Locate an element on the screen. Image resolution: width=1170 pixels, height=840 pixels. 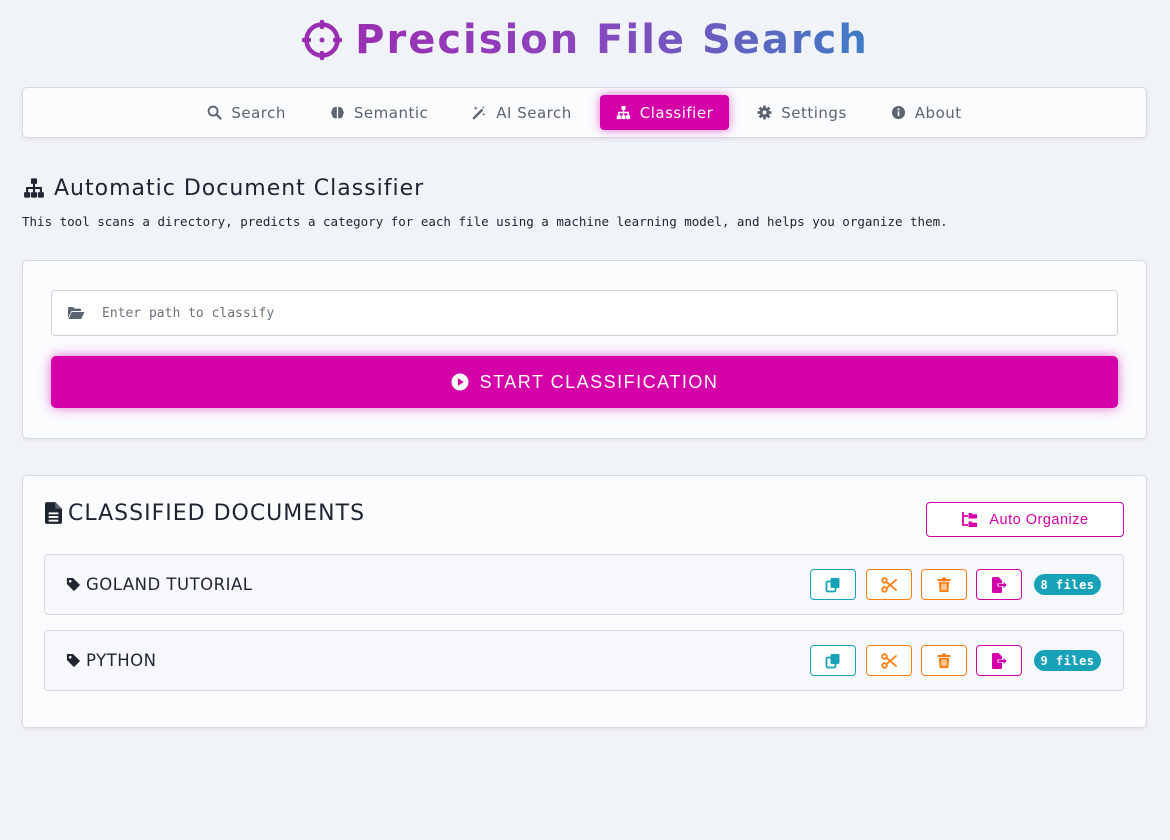
category-name-label: PYTHON is located at coordinates (121, 660).